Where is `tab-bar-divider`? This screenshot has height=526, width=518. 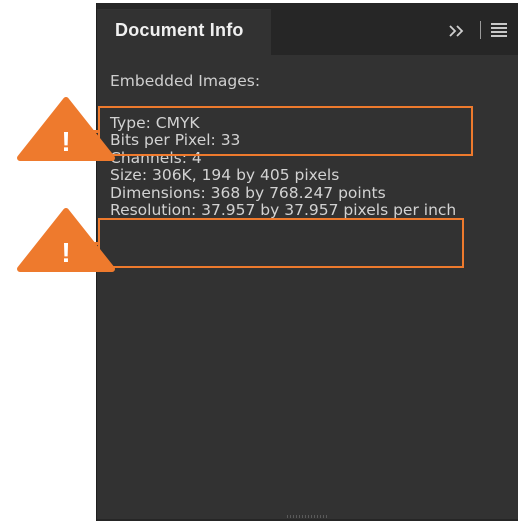
tab-bar-divider is located at coordinates (480, 30).